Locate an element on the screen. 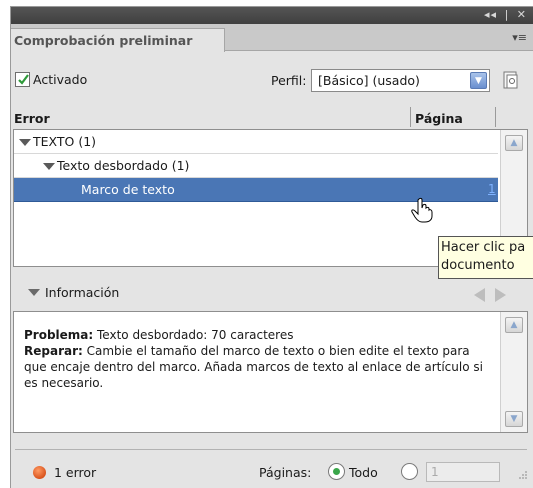 This screenshot has width=533, height=488. all-pages-label: Todo is located at coordinates (363, 472).